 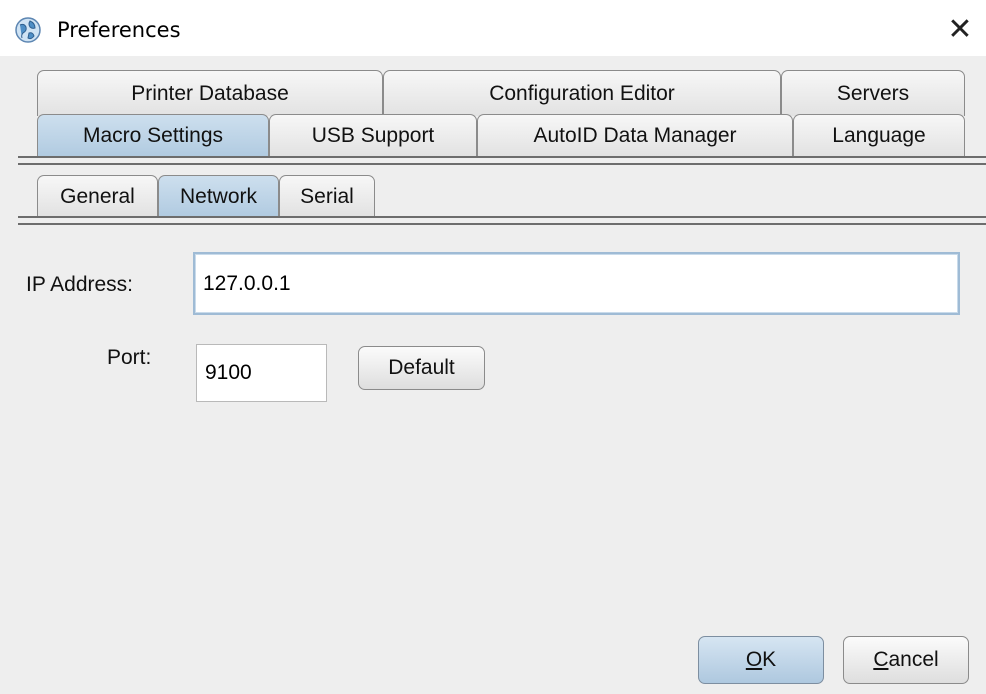 What do you see at coordinates (261, 373) in the screenshot?
I see `port-input` at bounding box center [261, 373].